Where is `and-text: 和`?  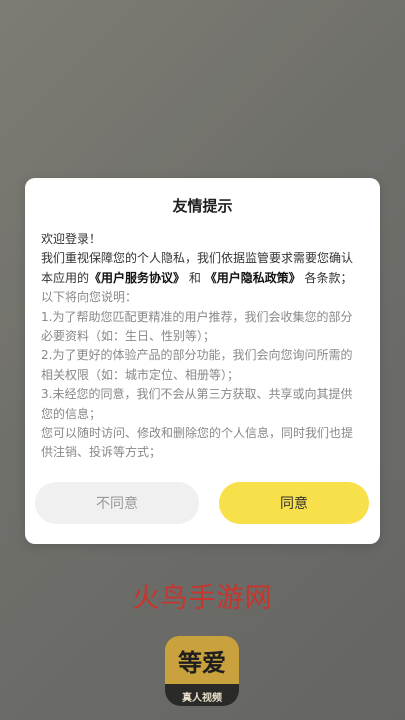 and-text: 和 is located at coordinates (194, 277).